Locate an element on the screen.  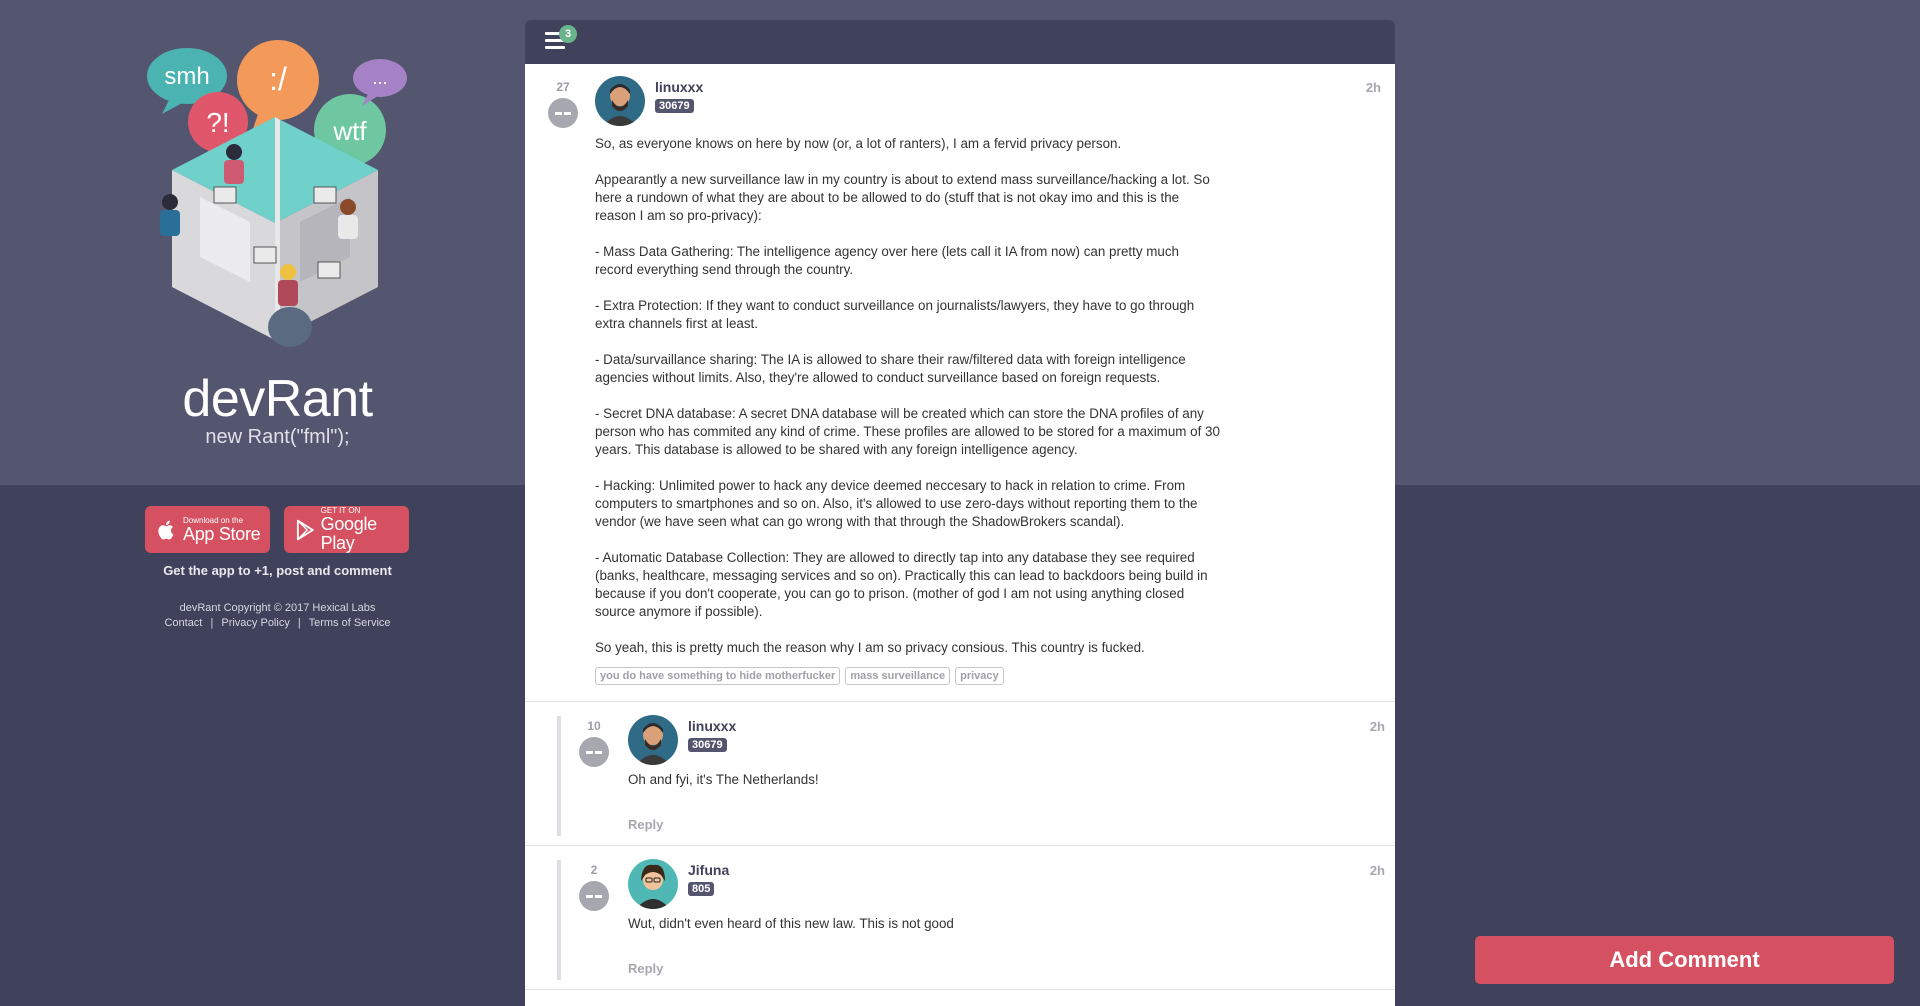
terms-of-service-link: Terms of Service is located at coordinates (350, 623).